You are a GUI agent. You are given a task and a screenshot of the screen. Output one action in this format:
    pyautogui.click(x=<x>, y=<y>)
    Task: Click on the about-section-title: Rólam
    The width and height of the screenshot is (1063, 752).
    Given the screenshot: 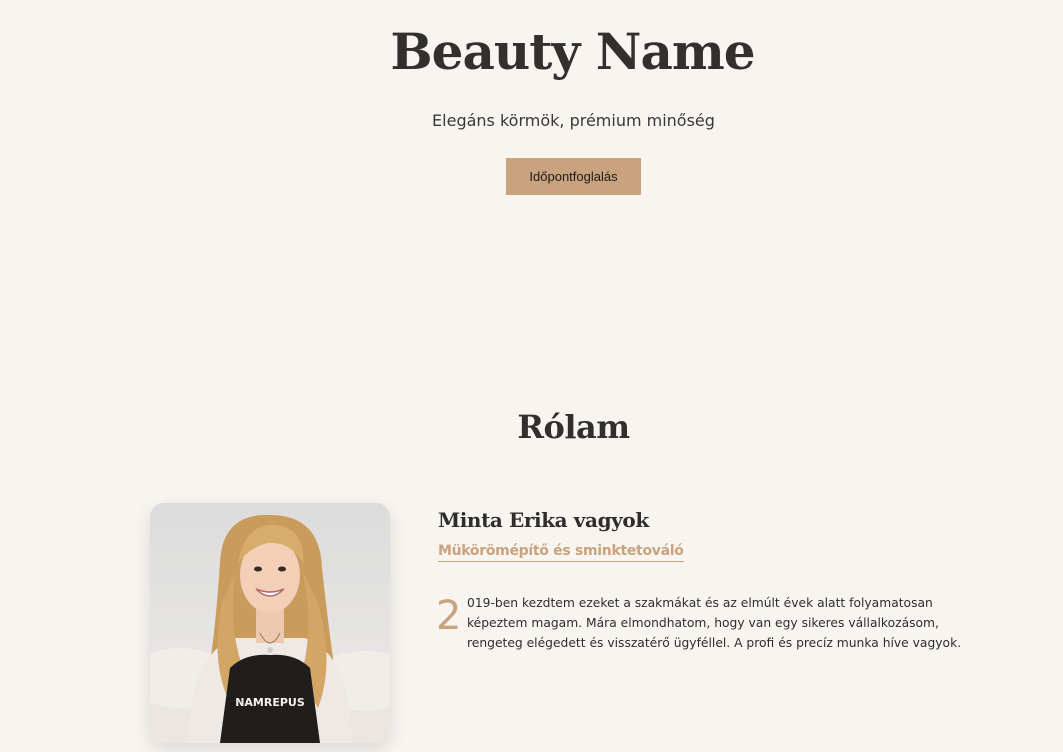 What is the action you would take?
    pyautogui.click(x=573, y=427)
    